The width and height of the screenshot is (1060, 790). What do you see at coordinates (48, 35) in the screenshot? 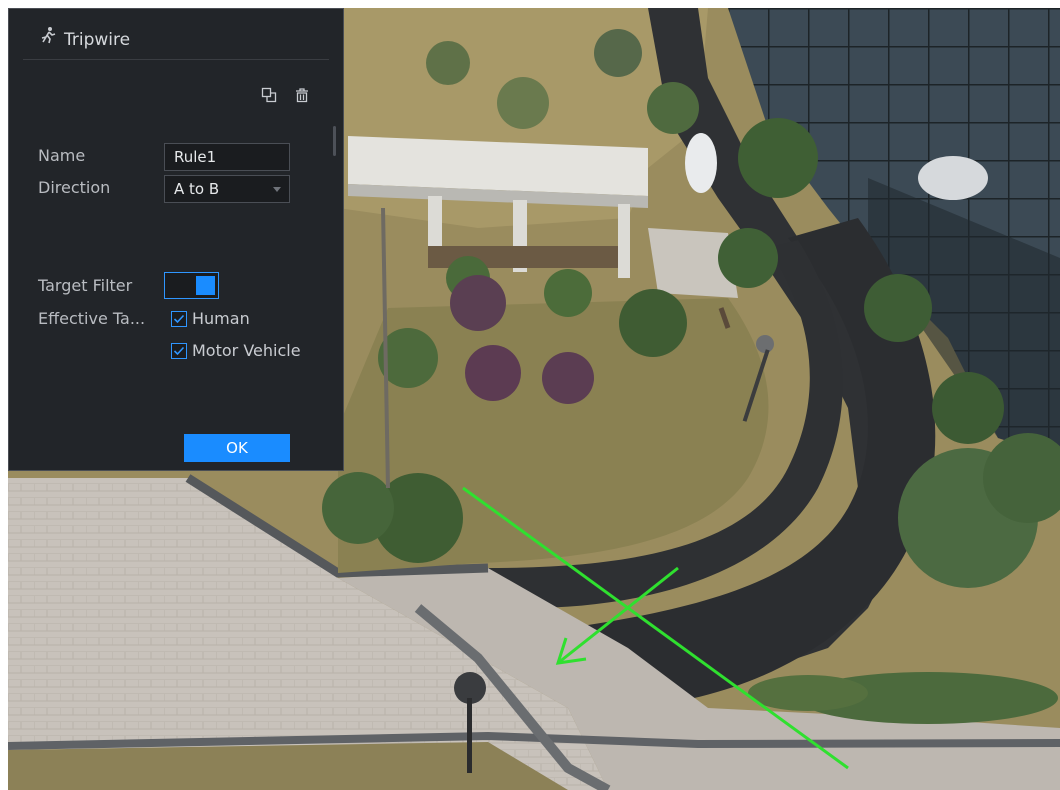
I see `running-person-icon` at bounding box center [48, 35].